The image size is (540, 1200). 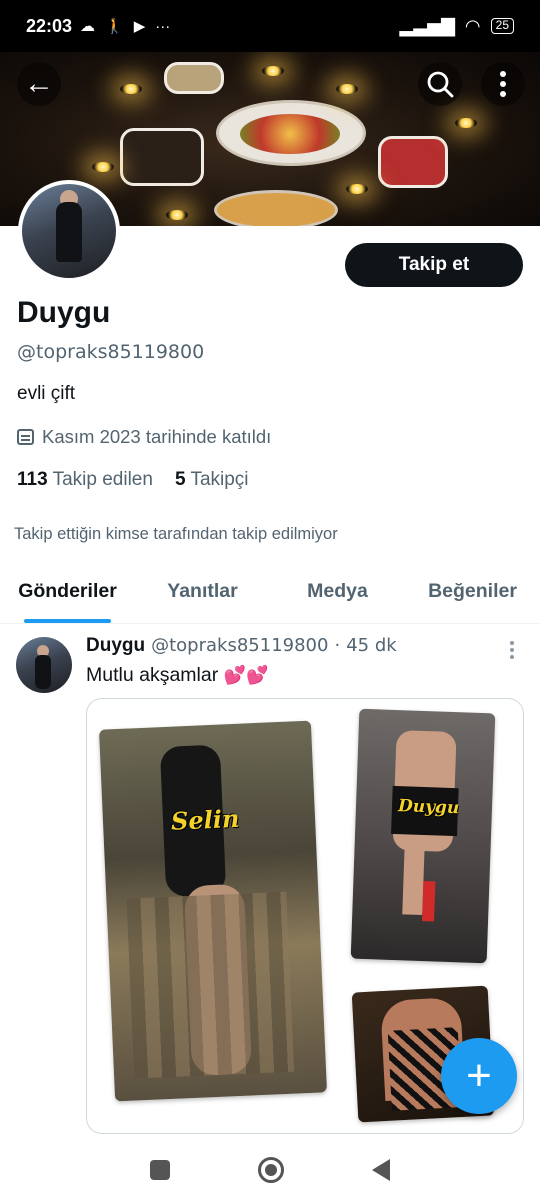 I want to click on recents-icon, so click(x=160, y=1170).